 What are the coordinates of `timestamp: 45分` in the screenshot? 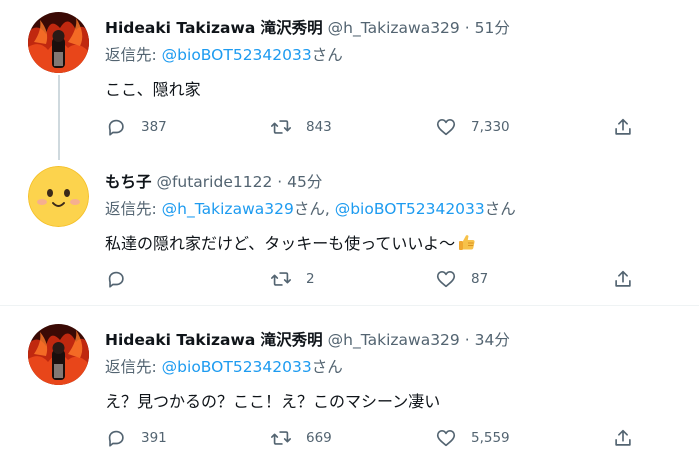 It's located at (304, 182).